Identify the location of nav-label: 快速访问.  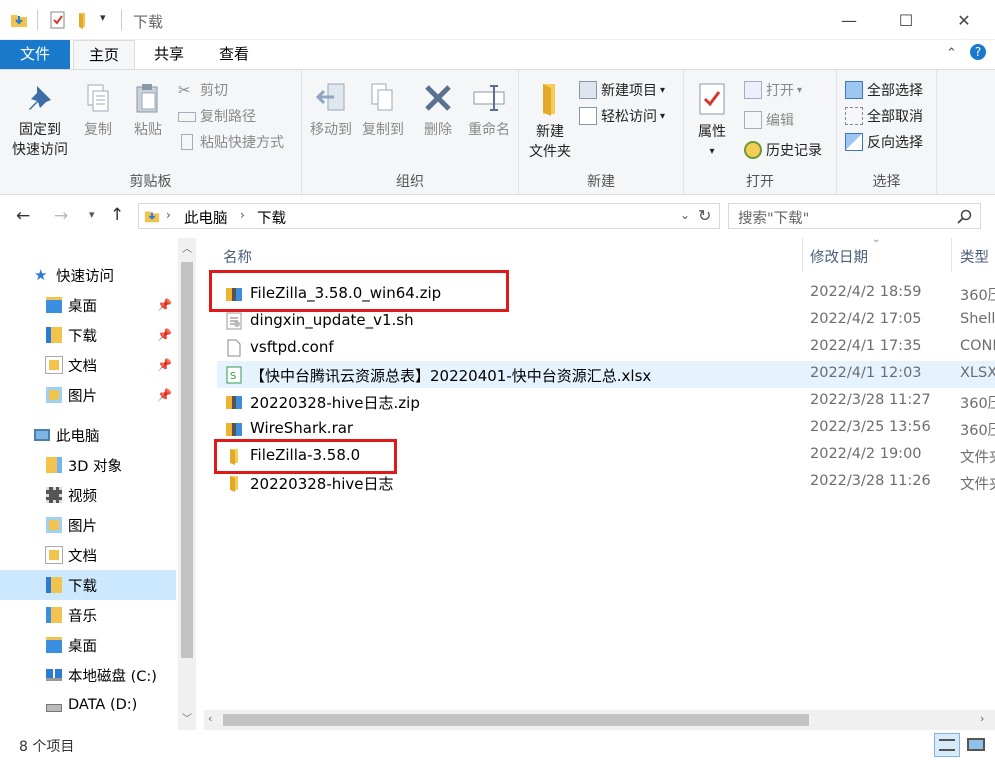
(85, 276).